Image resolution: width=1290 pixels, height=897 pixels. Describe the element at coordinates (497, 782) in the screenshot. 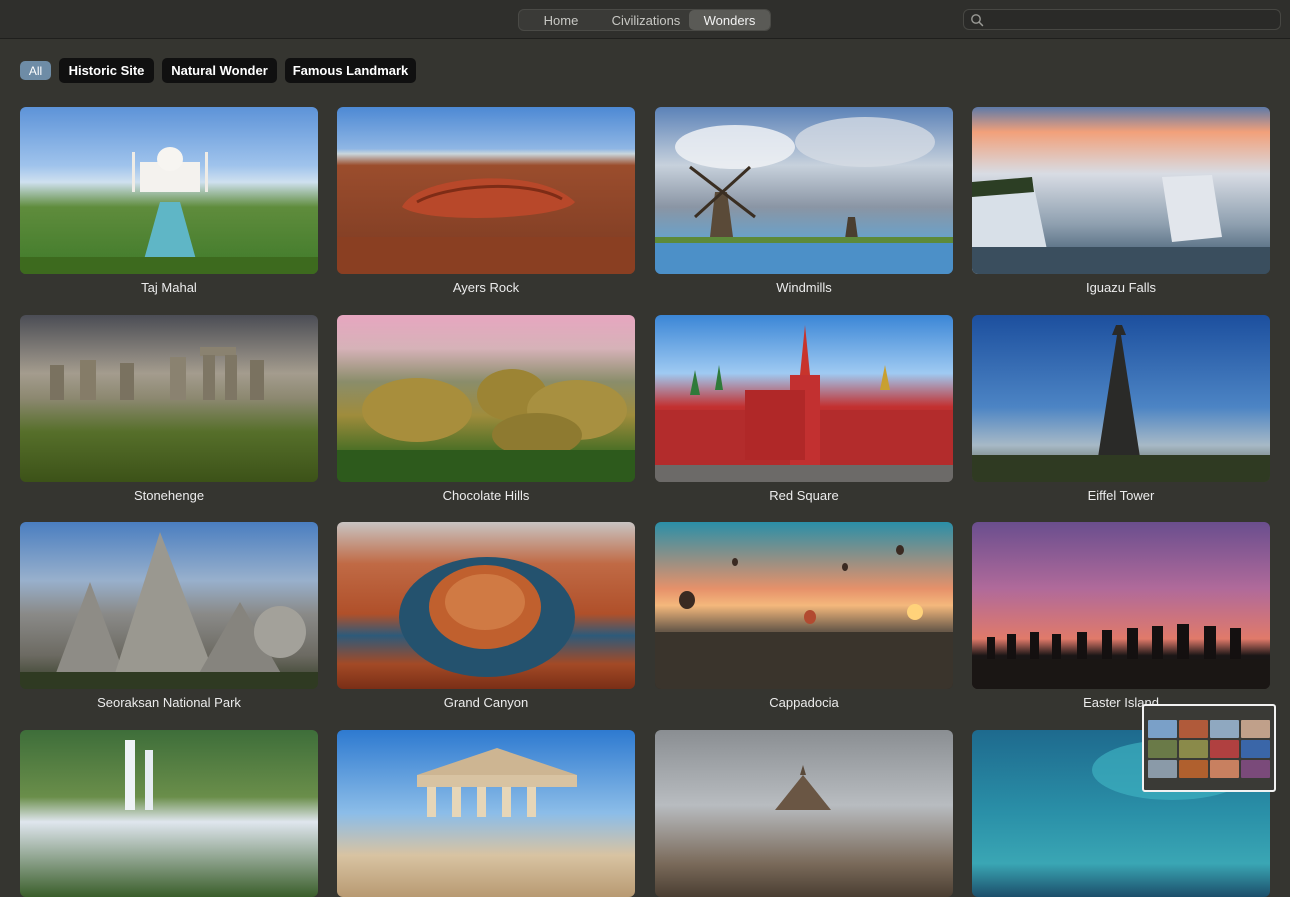

I see `acropolis-image` at that location.